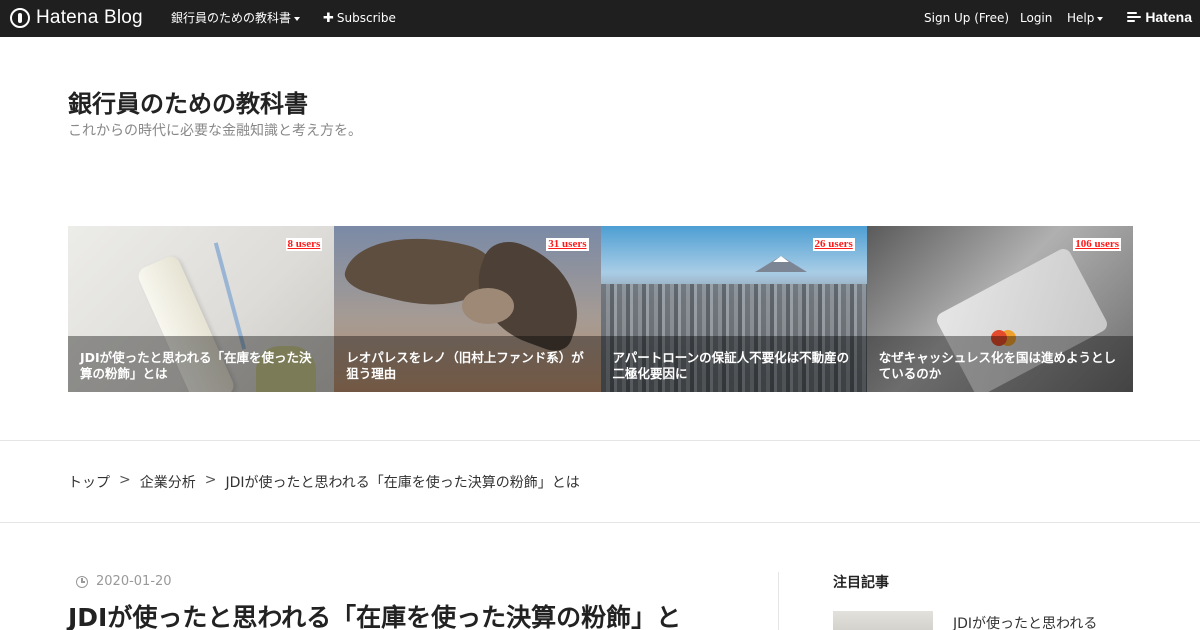 The width and height of the screenshot is (1200, 630). Describe the element at coordinates (328, 18) in the screenshot. I see `plus-icon: ✚` at that location.